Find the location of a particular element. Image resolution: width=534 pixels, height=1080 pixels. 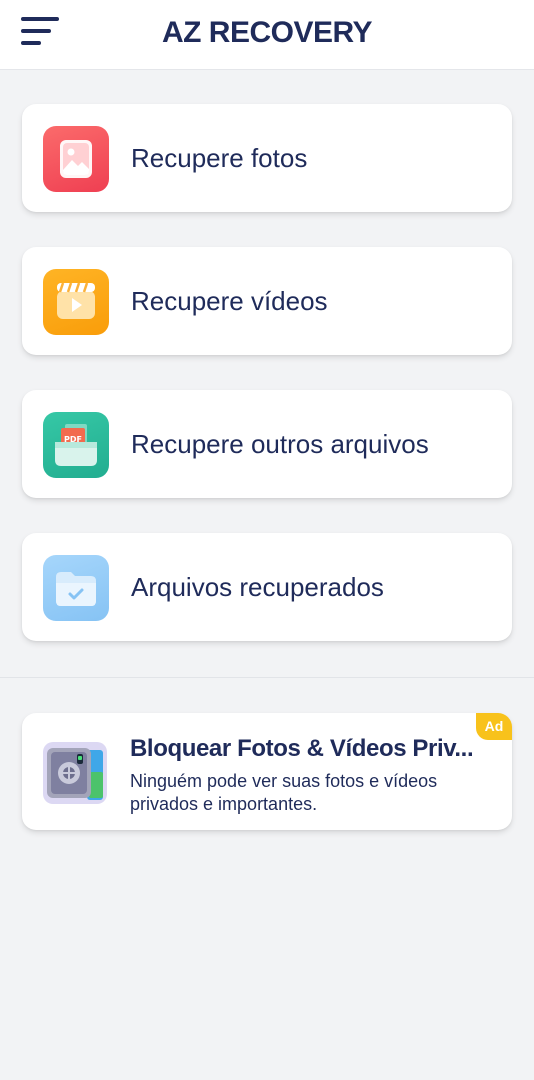

recovered-files-label: Arquivos recuperados is located at coordinates (257, 587).